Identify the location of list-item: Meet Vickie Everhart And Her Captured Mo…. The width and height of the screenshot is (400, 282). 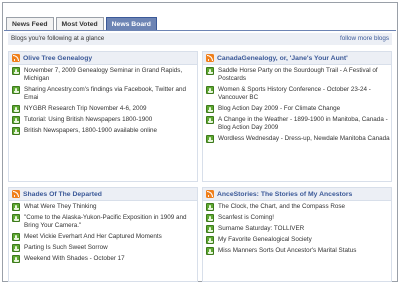
(104, 237).